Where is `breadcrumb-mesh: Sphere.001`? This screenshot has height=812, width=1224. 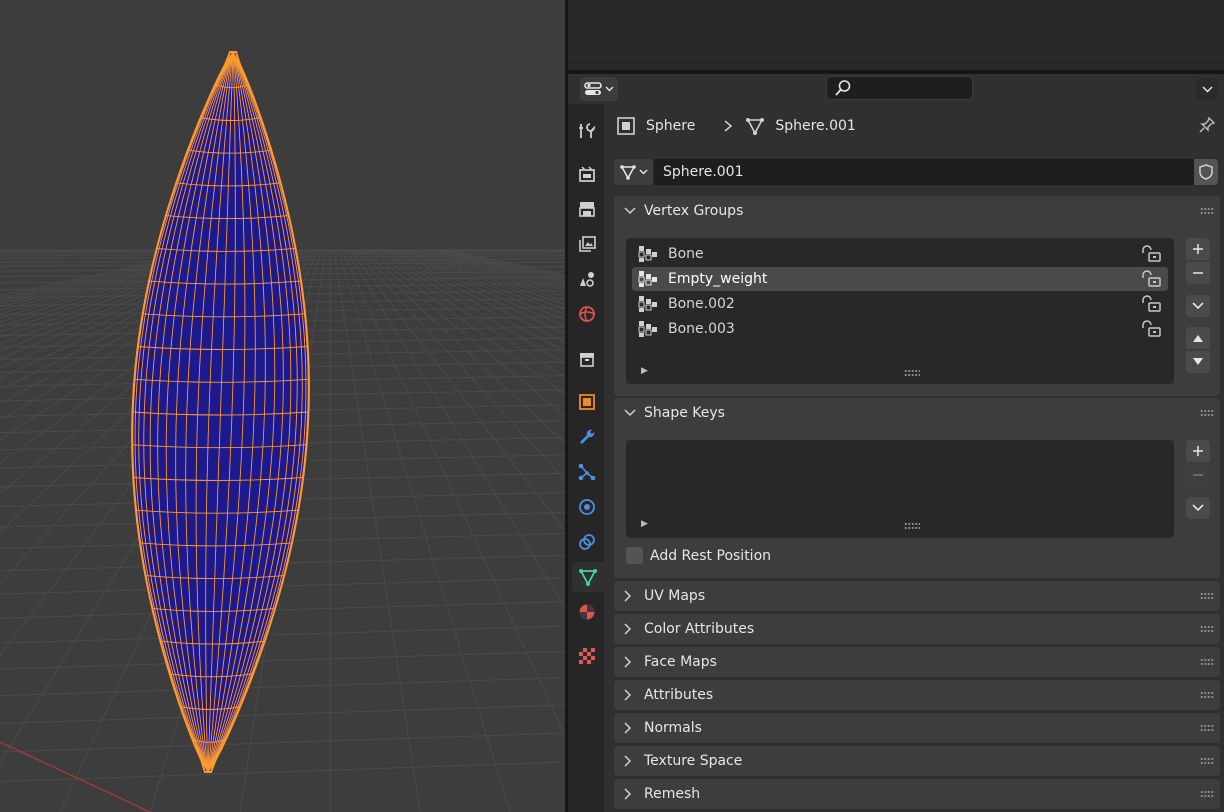
breadcrumb-mesh: Sphere.001 is located at coordinates (815, 126).